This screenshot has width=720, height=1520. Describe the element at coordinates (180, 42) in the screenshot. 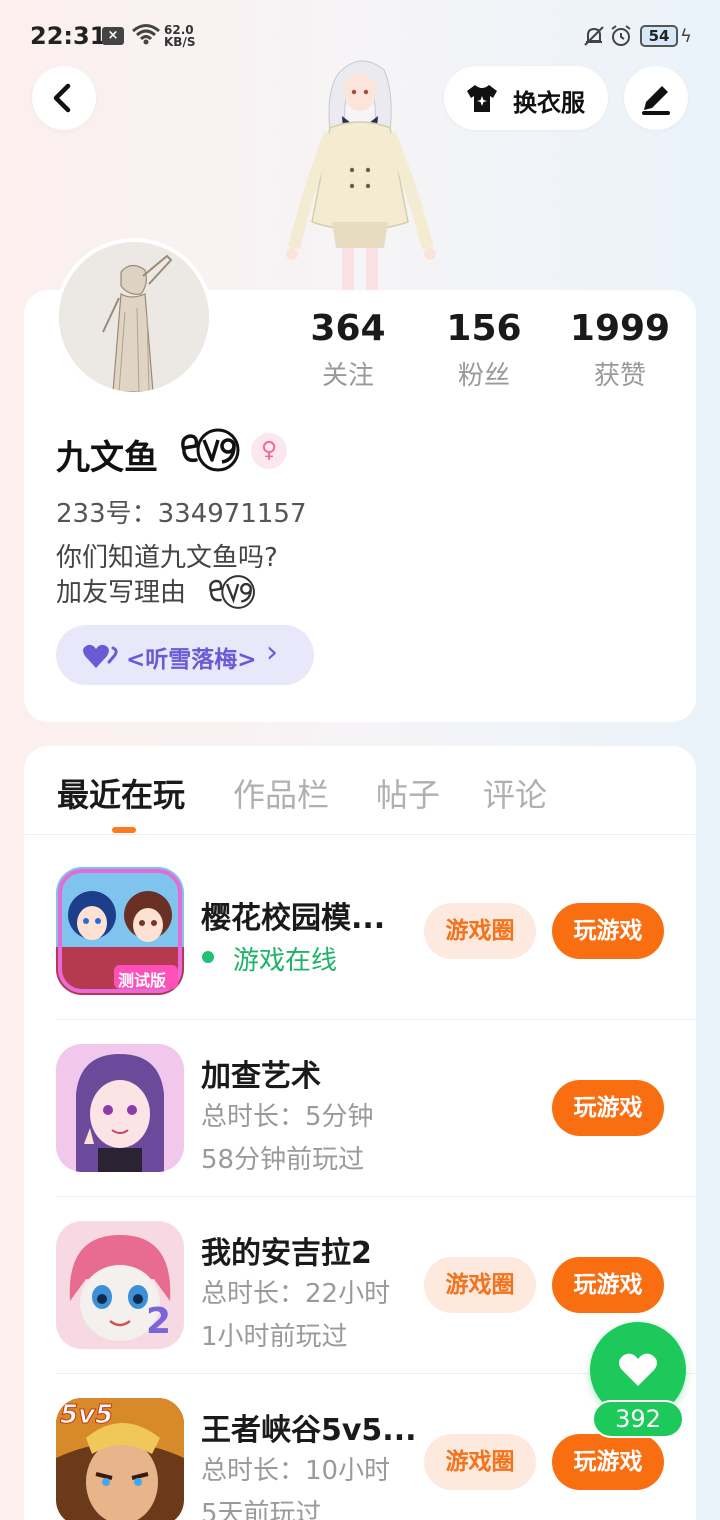

I see `network-speed-unit: KB/S` at that location.